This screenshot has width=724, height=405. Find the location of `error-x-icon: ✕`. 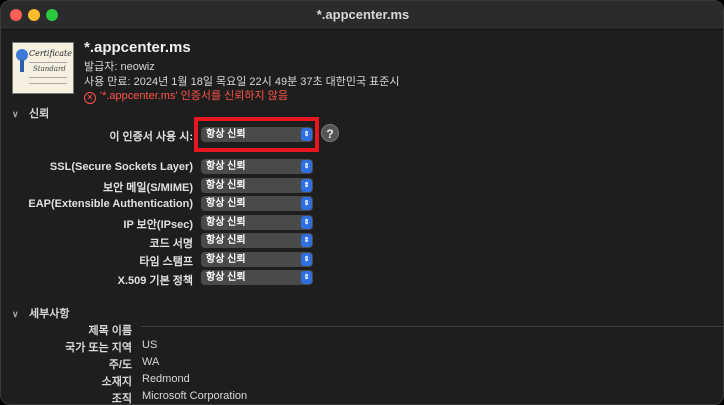

error-x-icon: ✕ is located at coordinates (90, 98).